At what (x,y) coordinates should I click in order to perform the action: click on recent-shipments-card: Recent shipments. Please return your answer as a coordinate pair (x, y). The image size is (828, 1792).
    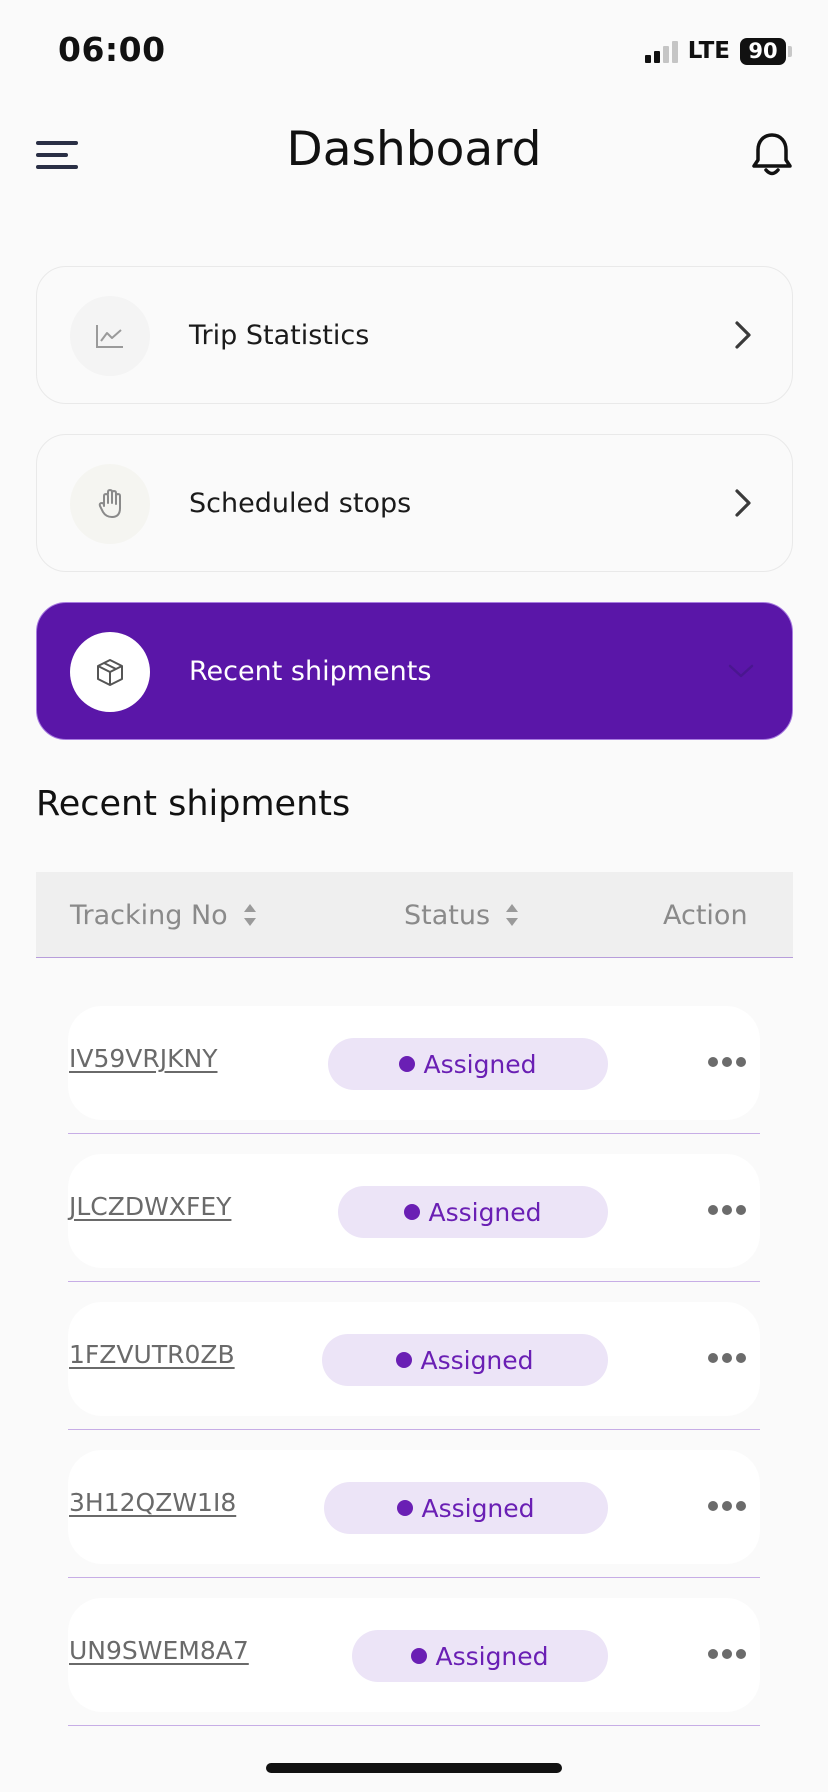
    Looking at the image, I should click on (414, 671).